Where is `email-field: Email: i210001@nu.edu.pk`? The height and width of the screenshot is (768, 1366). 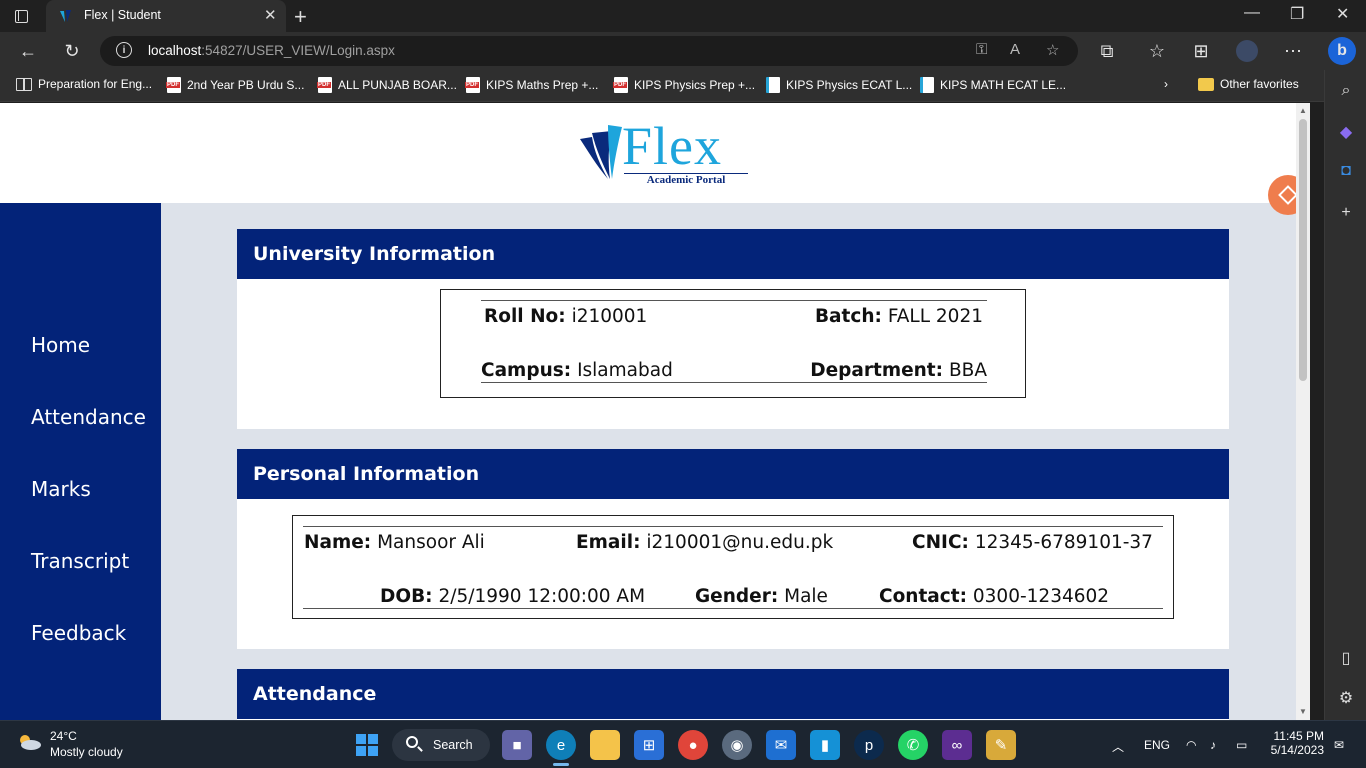
email-field: Email: i210001@nu.edu.pk is located at coordinates (705, 542).